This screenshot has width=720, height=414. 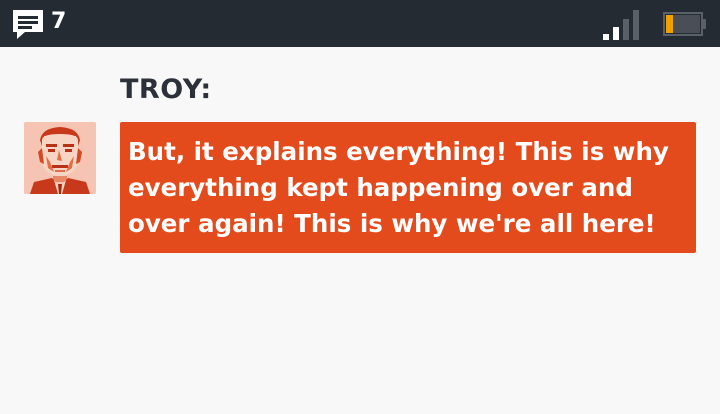 I want to click on unread-count: 7, so click(x=59, y=21).